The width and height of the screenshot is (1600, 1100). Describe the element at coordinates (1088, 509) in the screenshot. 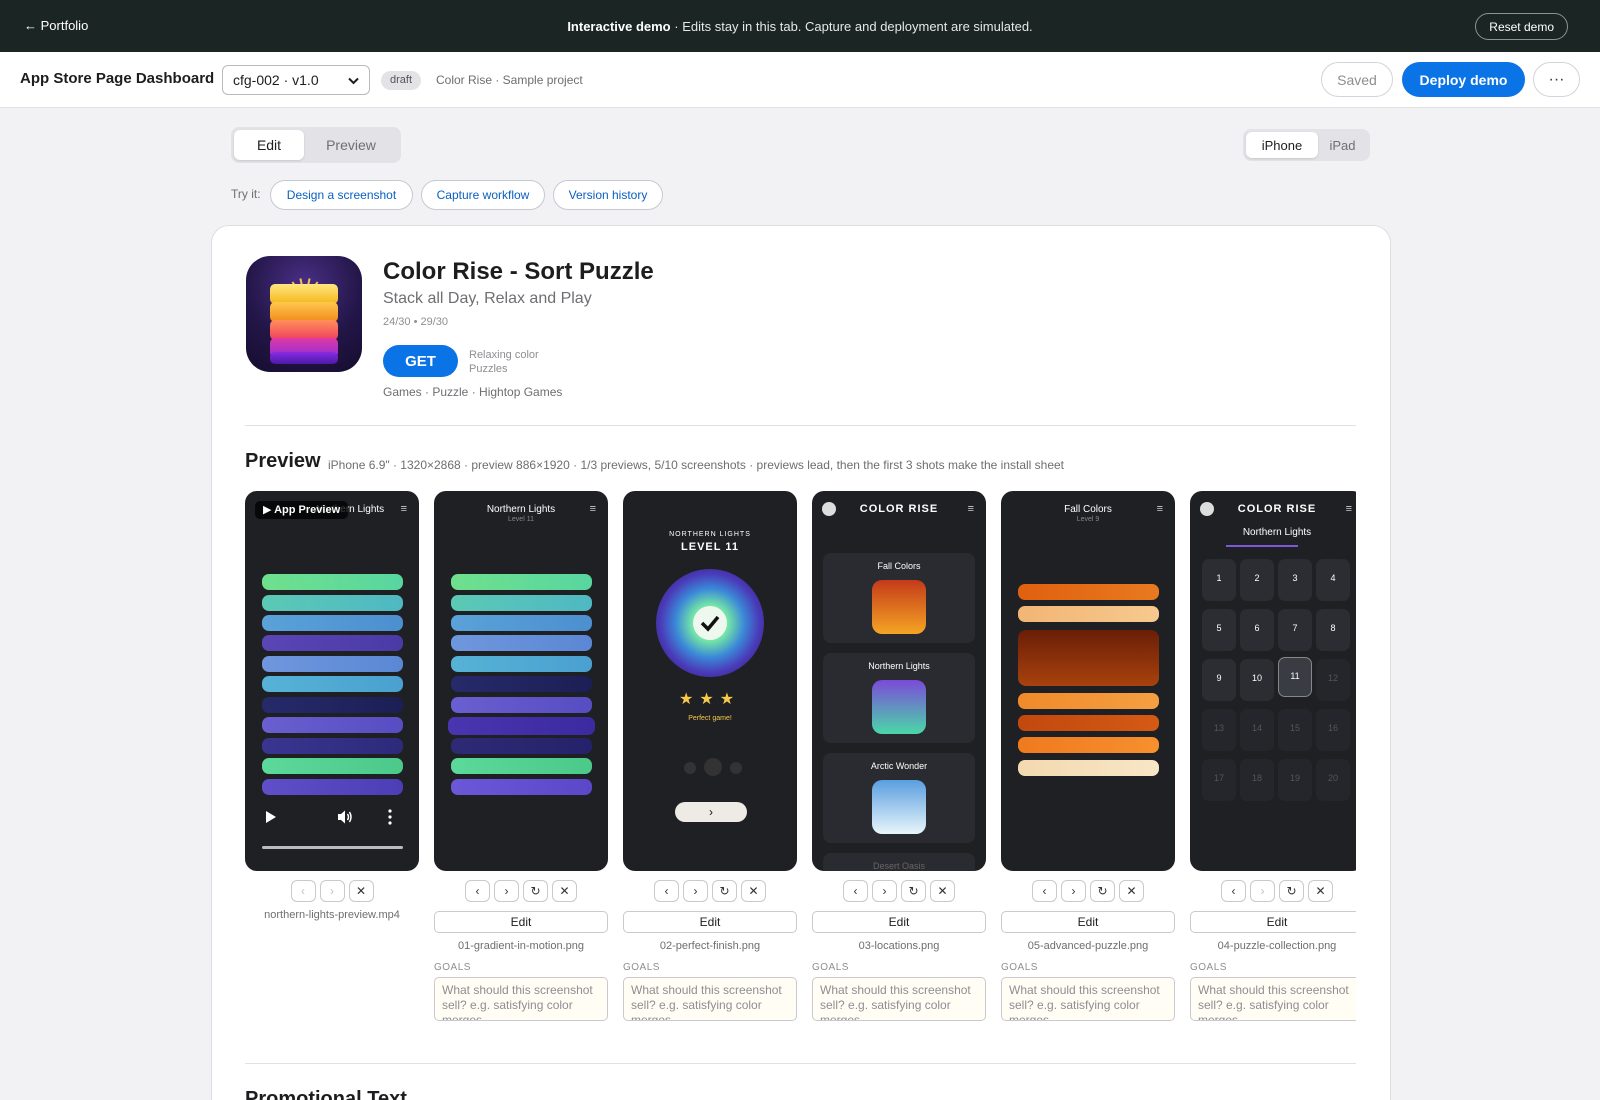

I see `phone-header-text: Fall Colors` at that location.